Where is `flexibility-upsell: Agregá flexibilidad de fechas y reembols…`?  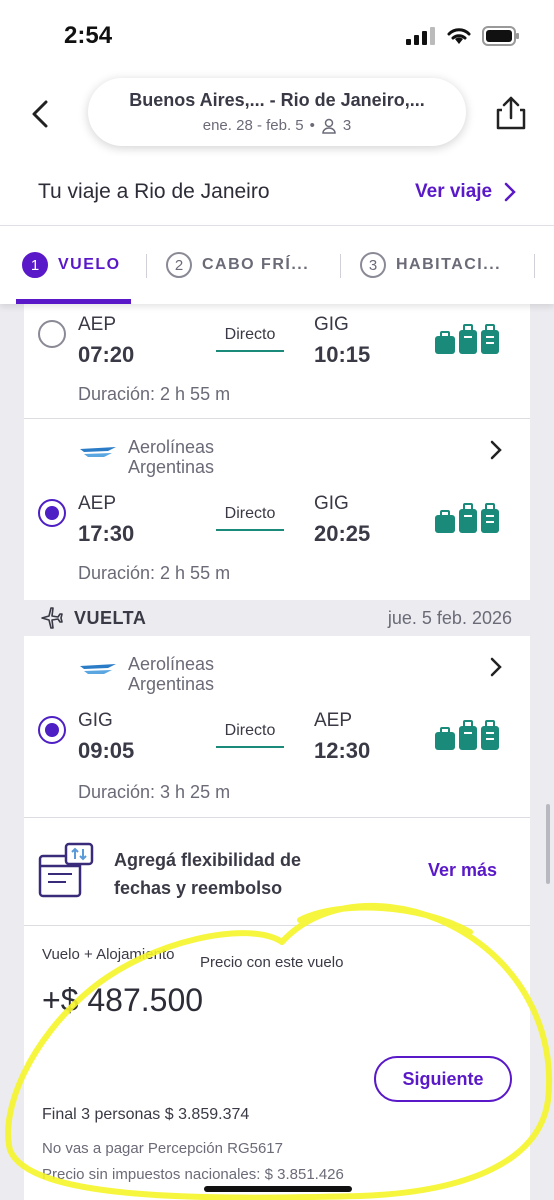
flexibility-upsell: Agregá flexibilidad de fechas y reembols… is located at coordinates (277, 871).